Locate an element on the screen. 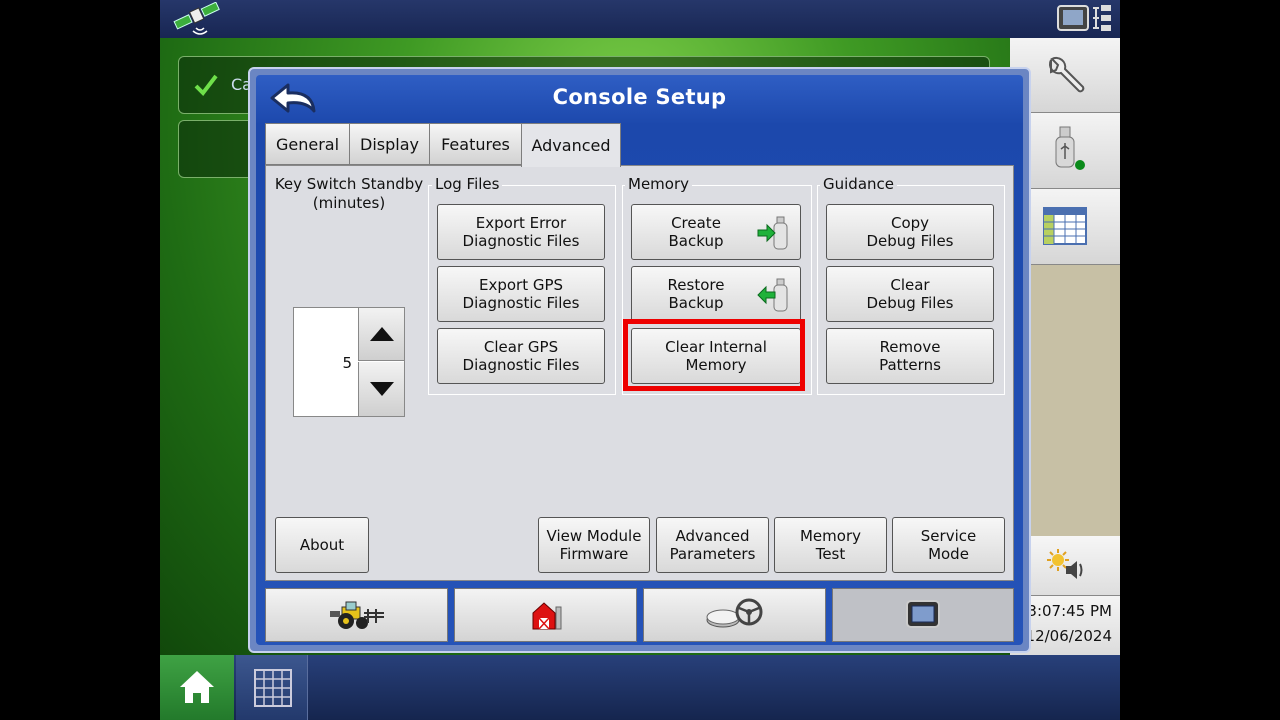  increment-button is located at coordinates (381, 334).